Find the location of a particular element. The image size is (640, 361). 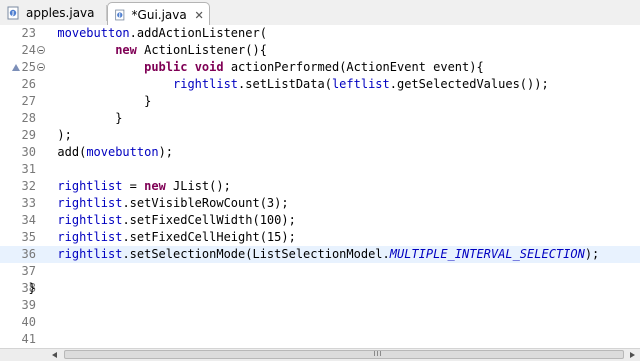

scroll-right-arrow-icon is located at coordinates (632, 355).